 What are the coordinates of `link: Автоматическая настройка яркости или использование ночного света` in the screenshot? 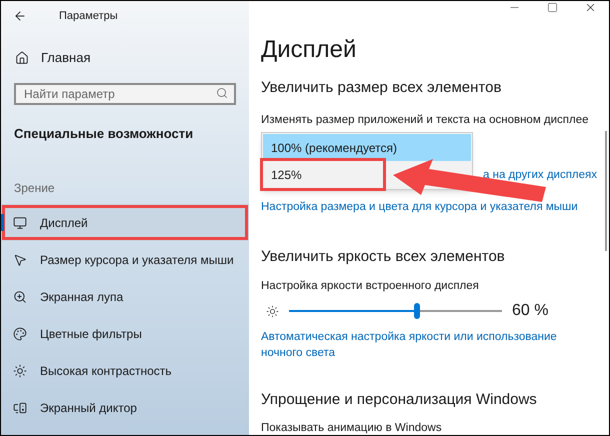 It's located at (421, 345).